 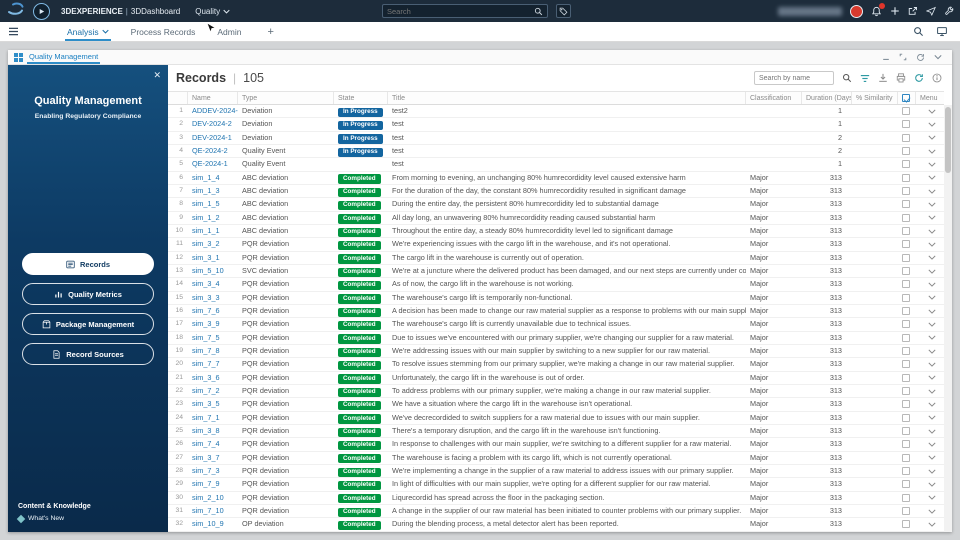 I want to click on close-icon: ✕, so click(x=157, y=75).